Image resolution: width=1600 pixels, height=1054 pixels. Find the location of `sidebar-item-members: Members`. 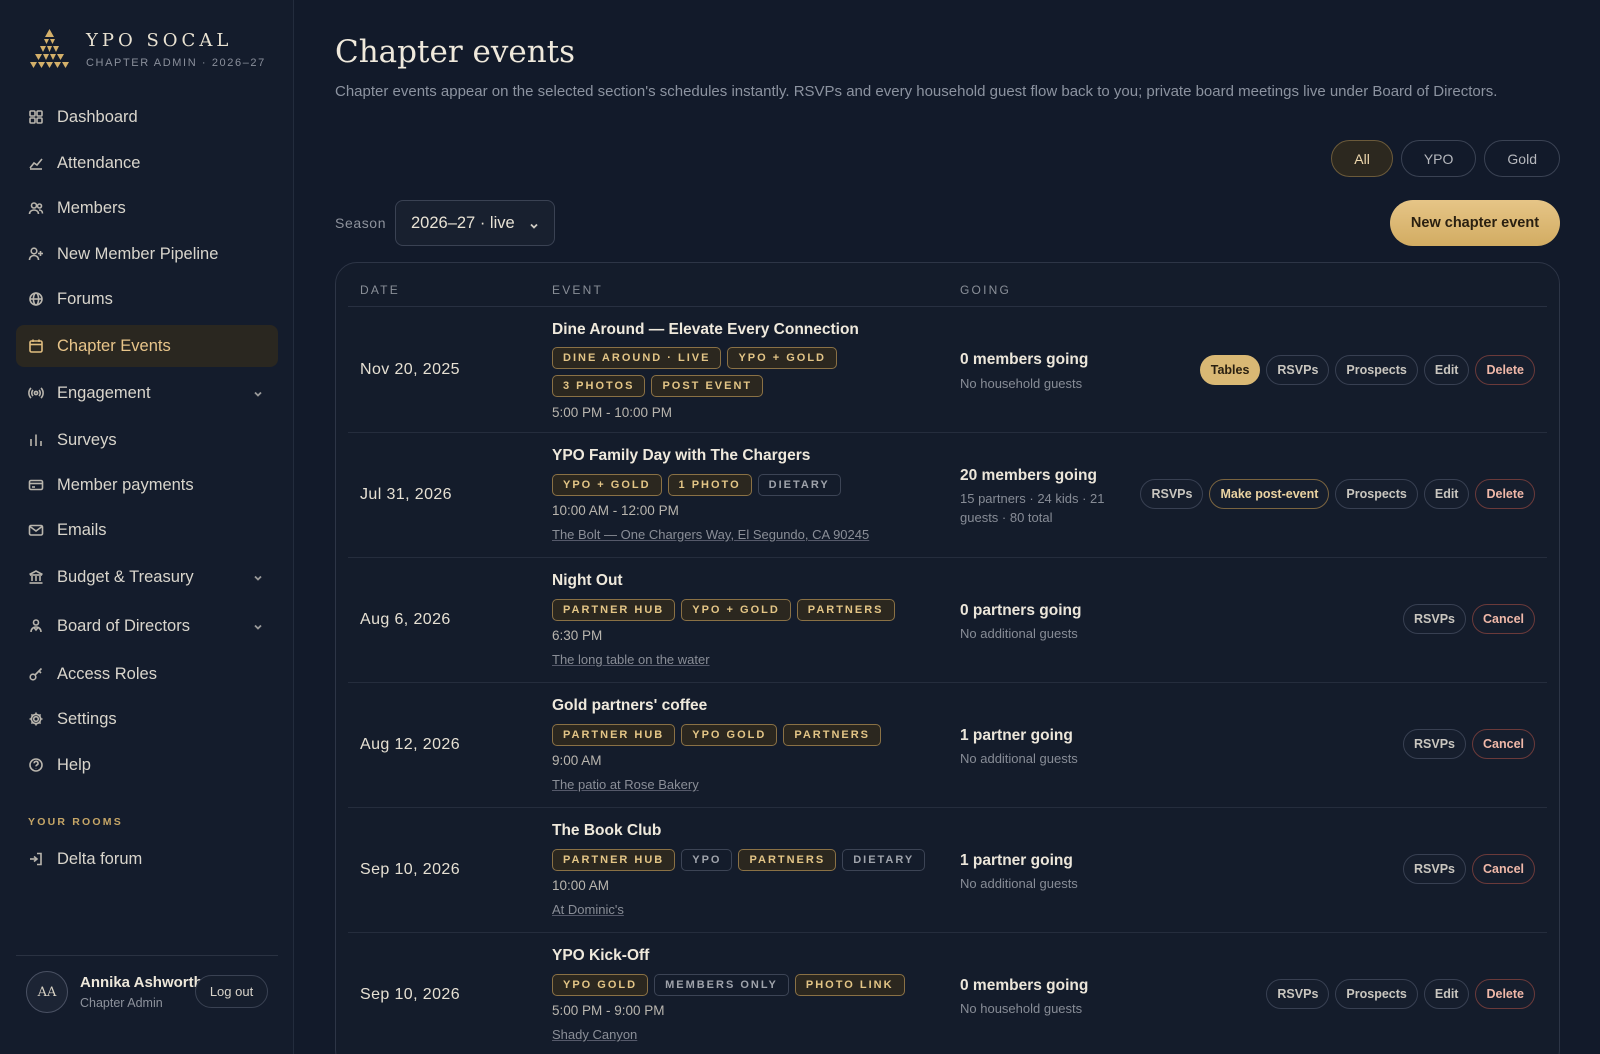

sidebar-item-members: Members is located at coordinates (147, 208).